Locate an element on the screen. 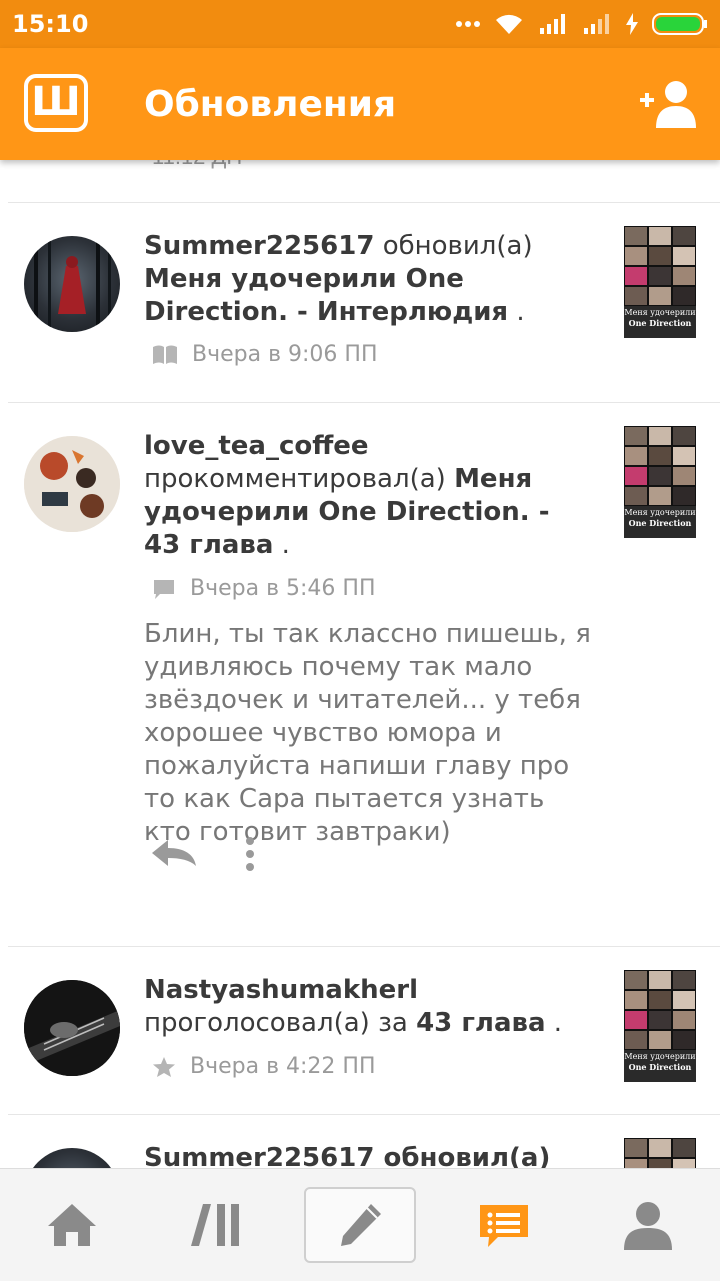  item-meta: Вчера в 4:22 ПП is located at coordinates (264, 1066).